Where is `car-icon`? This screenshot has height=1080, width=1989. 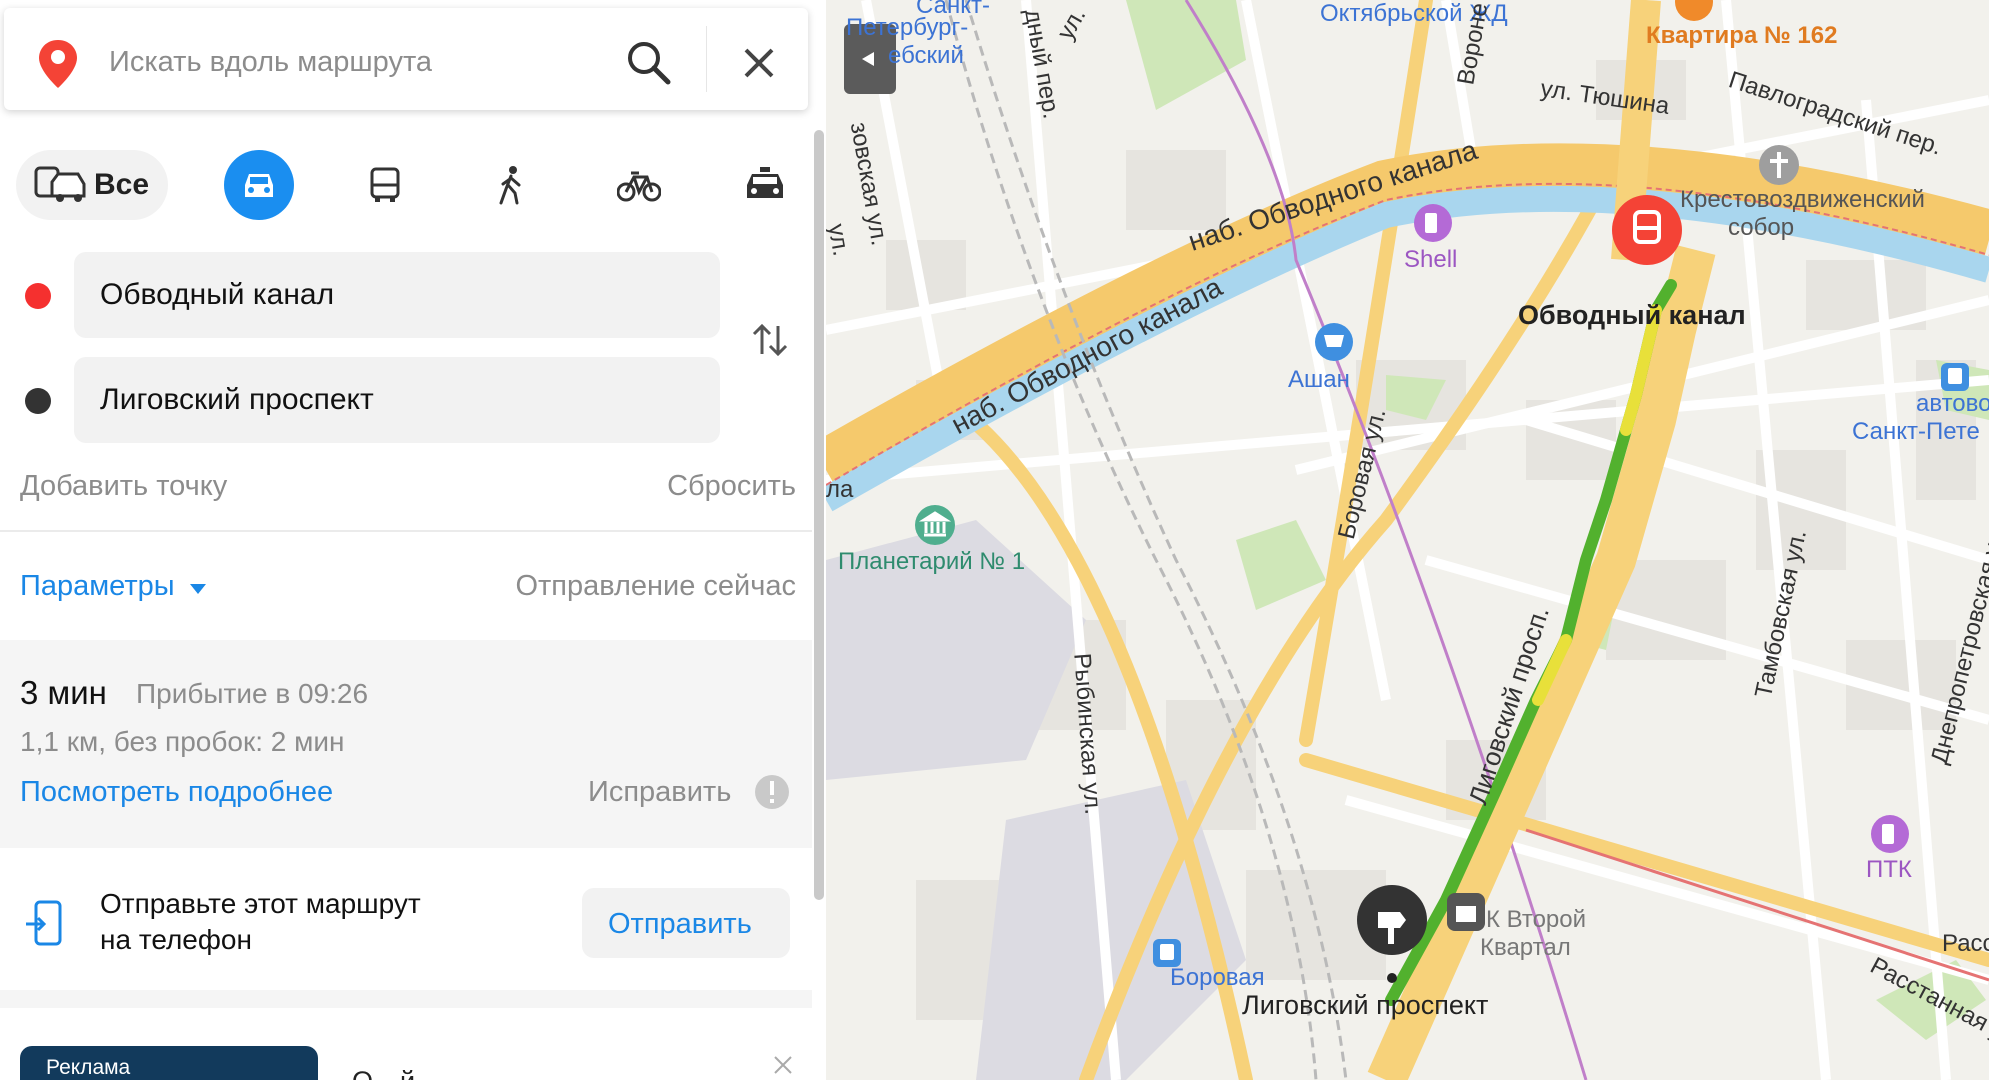 car-icon is located at coordinates (259, 185).